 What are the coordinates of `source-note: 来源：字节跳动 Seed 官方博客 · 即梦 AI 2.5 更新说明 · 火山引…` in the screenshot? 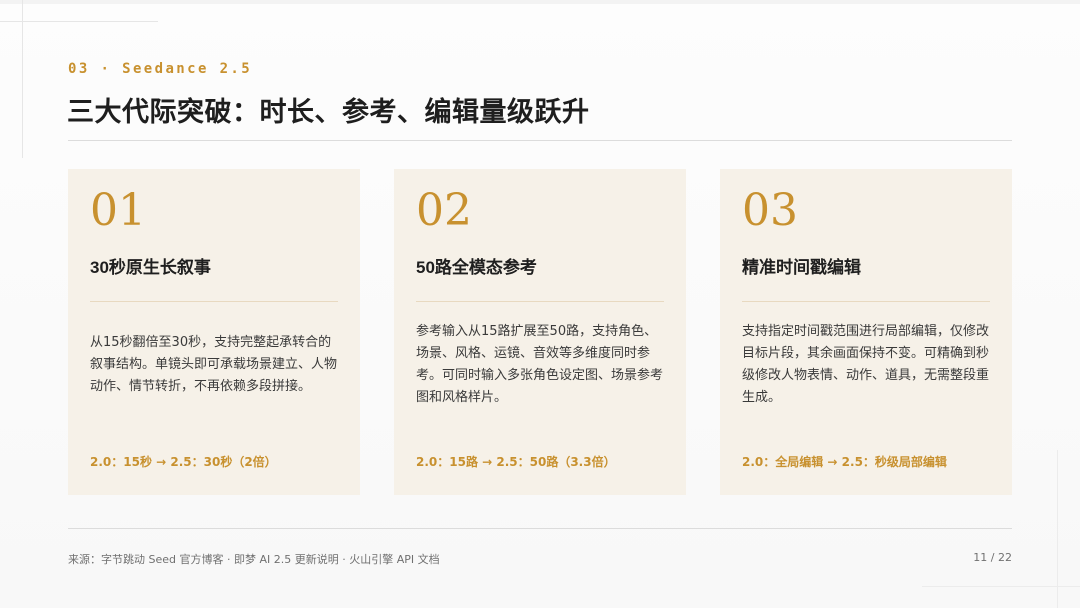 It's located at (254, 559).